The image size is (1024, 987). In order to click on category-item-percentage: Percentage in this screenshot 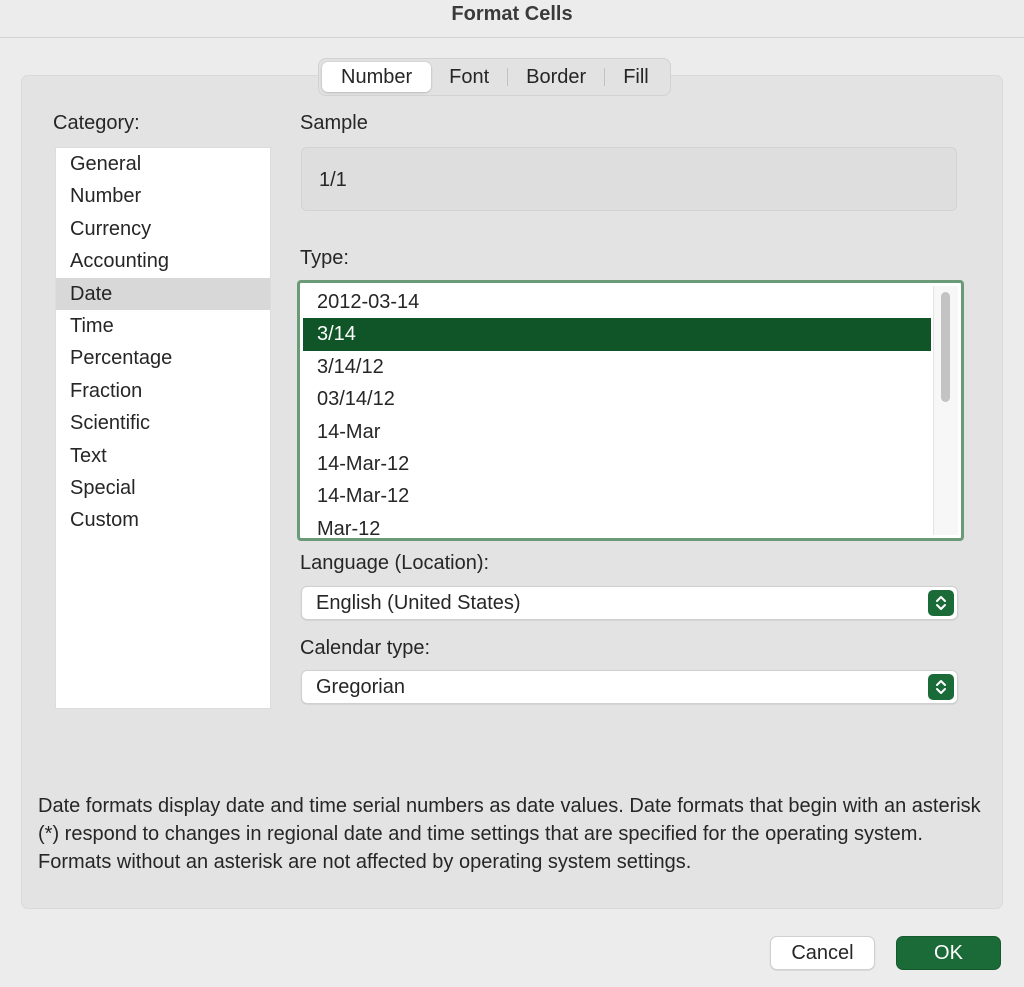, I will do `click(163, 358)`.